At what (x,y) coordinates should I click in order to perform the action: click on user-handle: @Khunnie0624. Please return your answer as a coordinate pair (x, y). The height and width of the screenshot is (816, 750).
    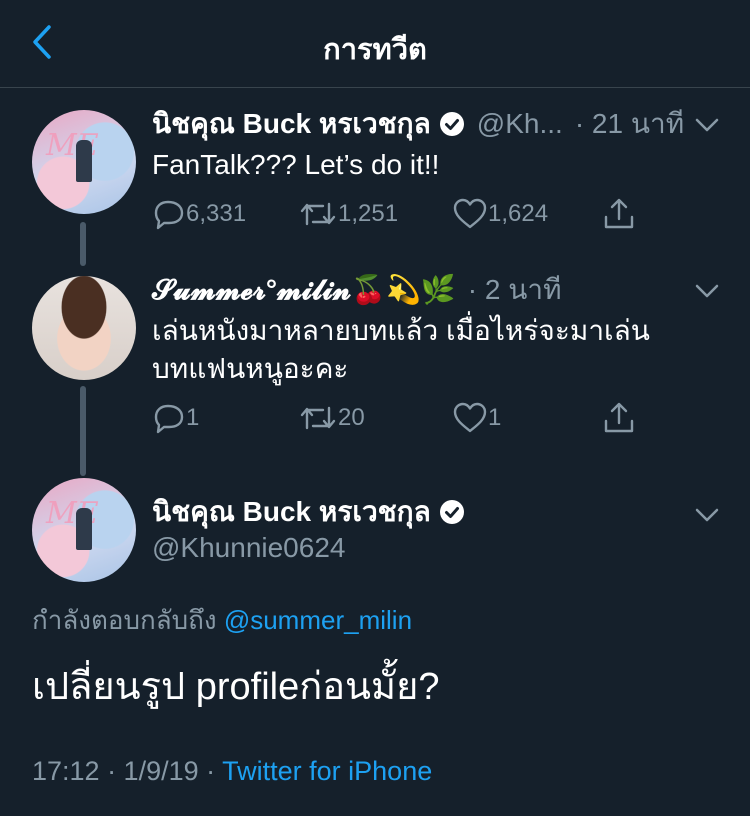
    Looking at the image, I should click on (248, 548).